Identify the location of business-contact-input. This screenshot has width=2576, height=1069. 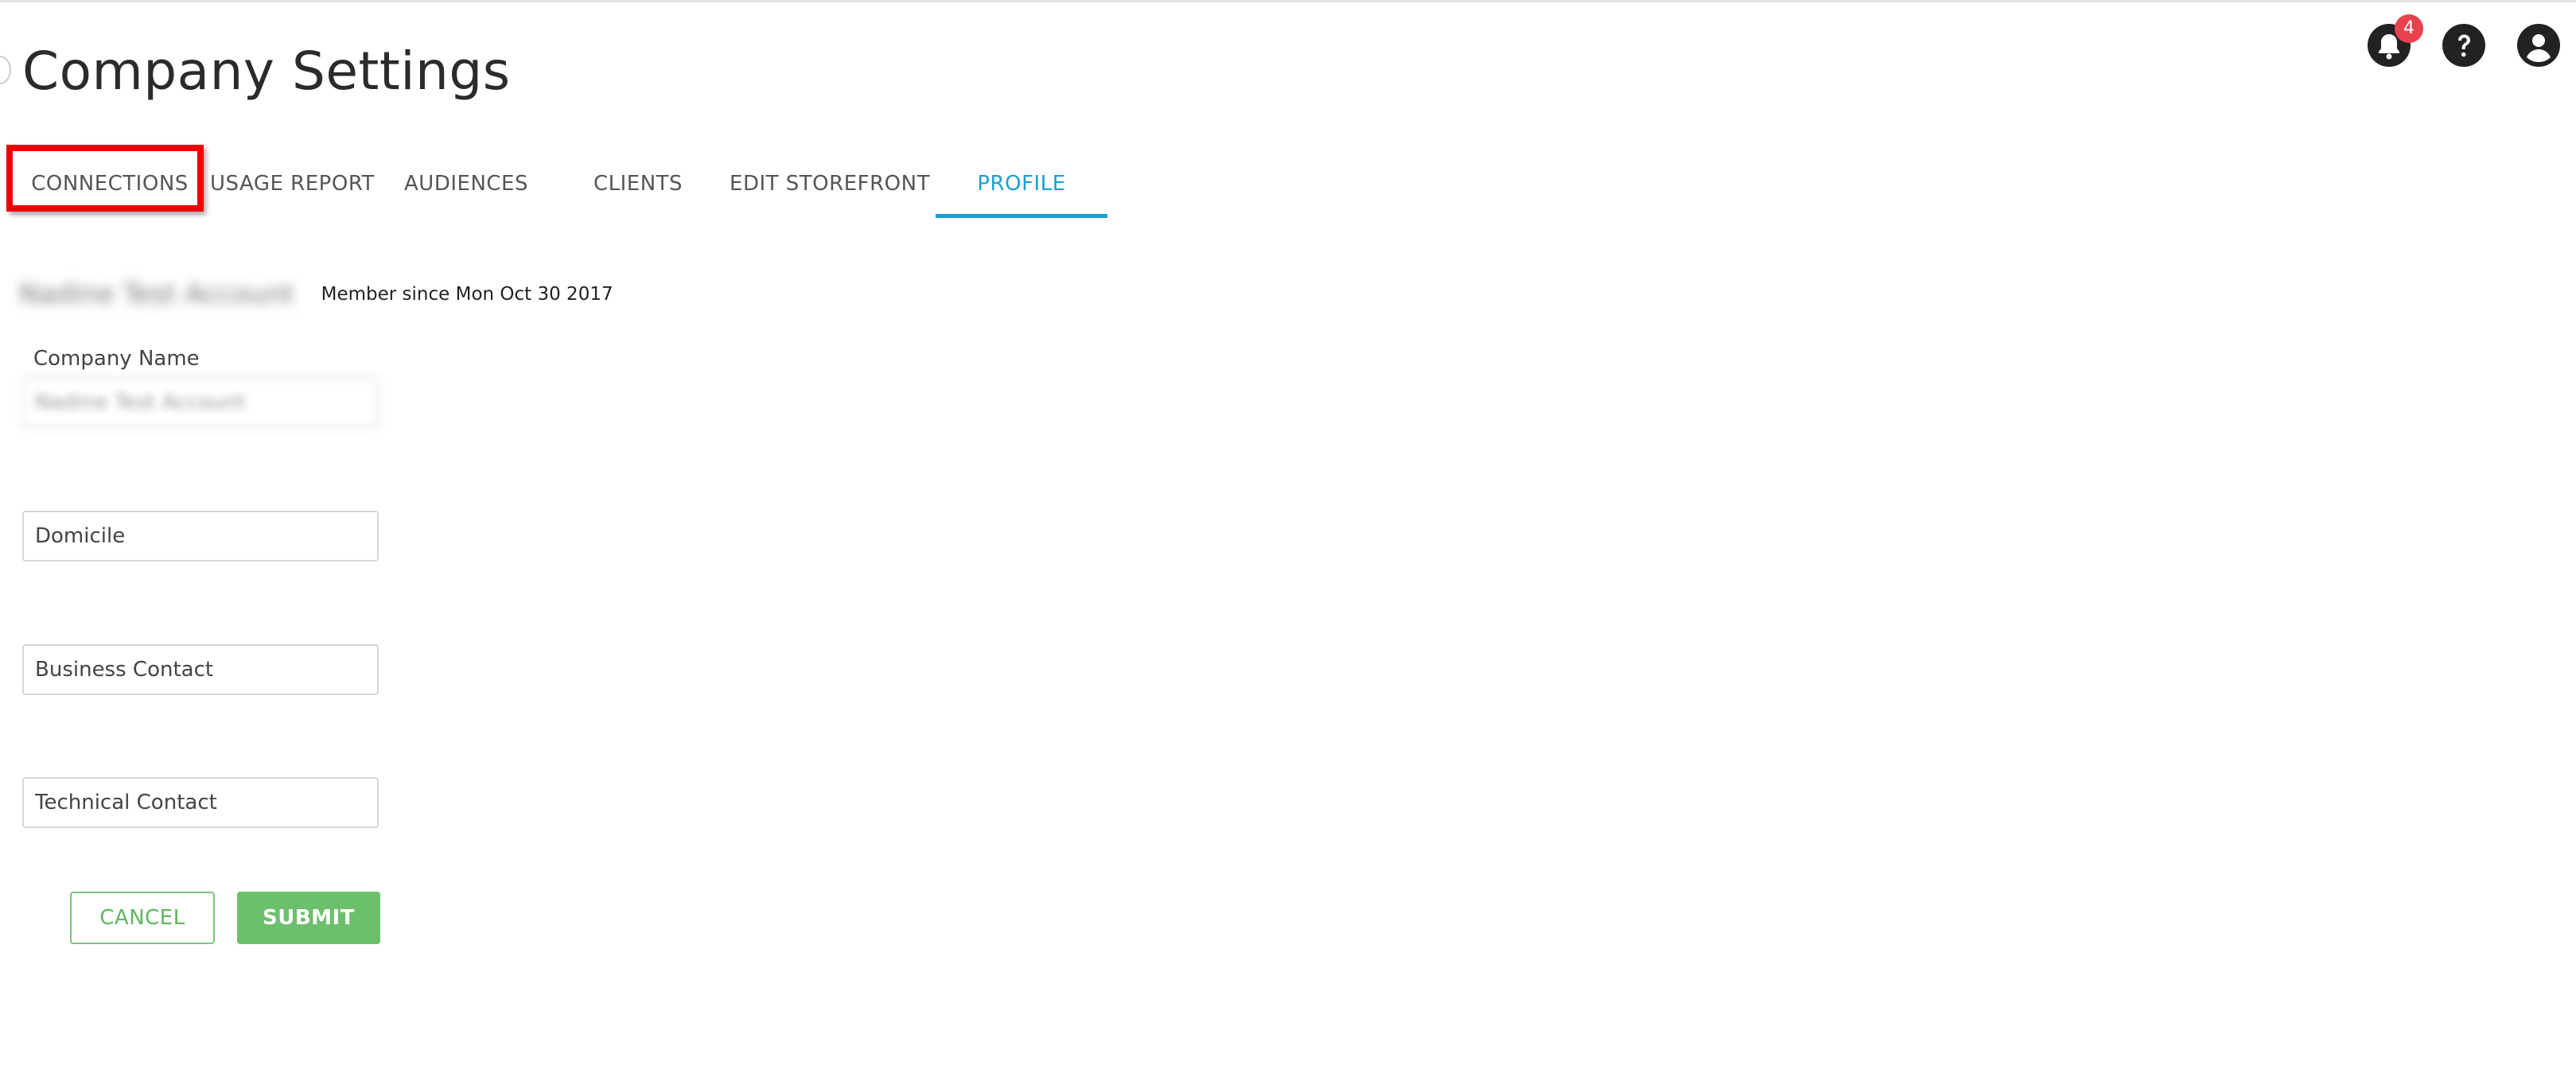
(201, 669).